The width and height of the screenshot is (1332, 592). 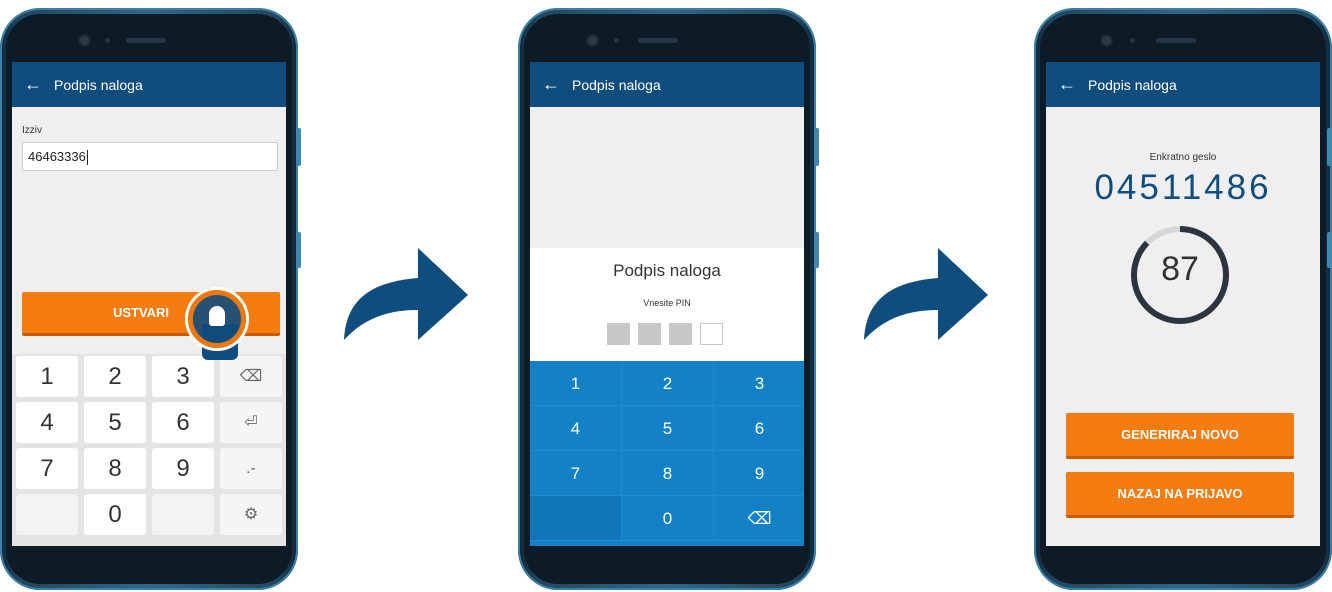 What do you see at coordinates (759, 518) in the screenshot?
I see `pin-backspace-icon: ⌫` at bounding box center [759, 518].